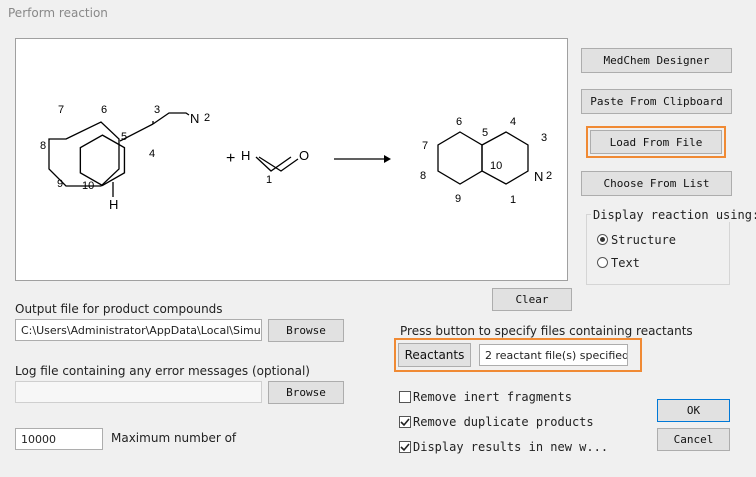 This screenshot has width=756, height=477. I want to click on atom-label: O, so click(304, 155).